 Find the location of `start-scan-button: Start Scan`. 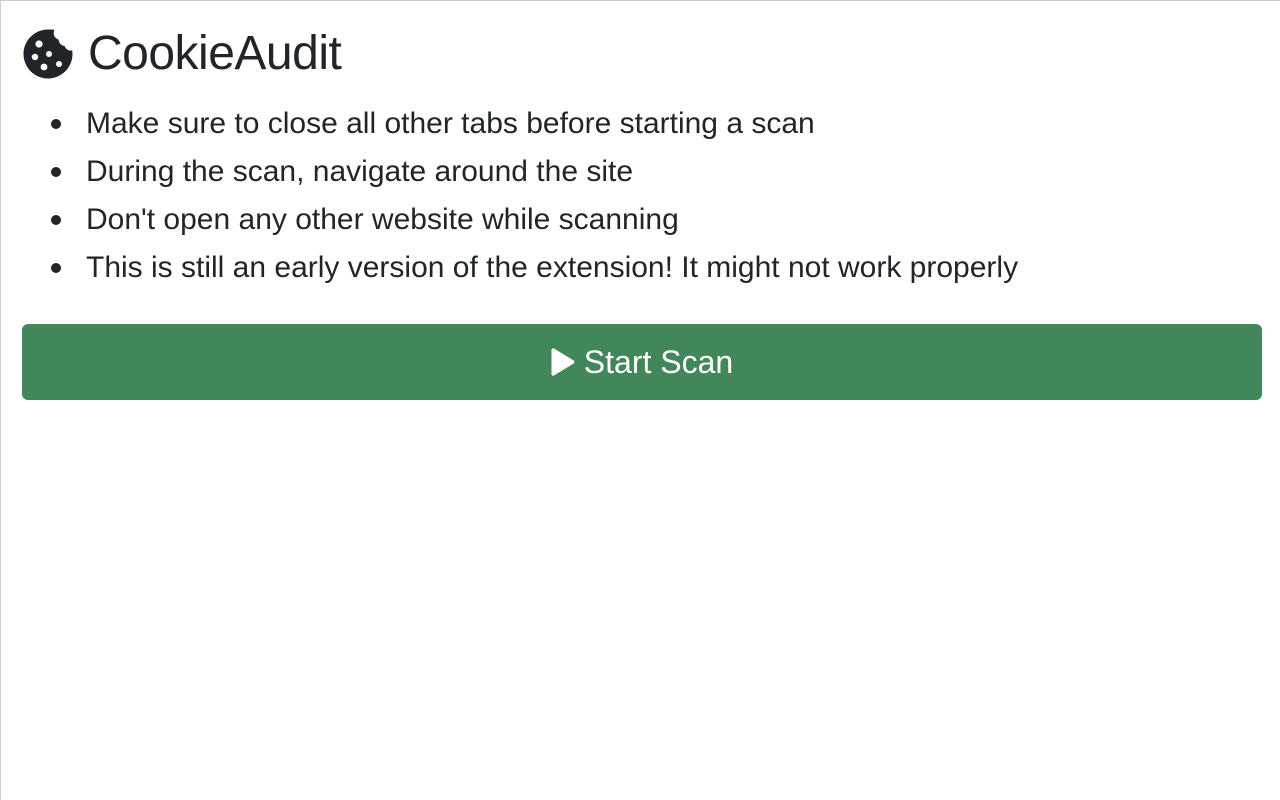

start-scan-button: Start Scan is located at coordinates (642, 362).